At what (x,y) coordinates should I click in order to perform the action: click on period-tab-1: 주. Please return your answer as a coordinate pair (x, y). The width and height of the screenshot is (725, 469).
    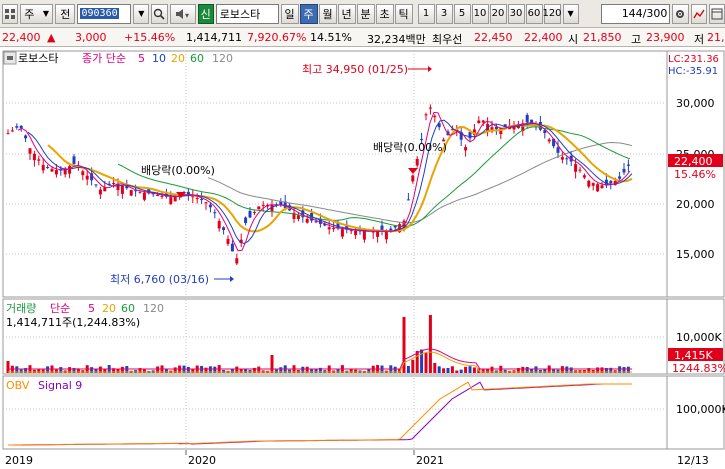
    Looking at the image, I should click on (308, 13).